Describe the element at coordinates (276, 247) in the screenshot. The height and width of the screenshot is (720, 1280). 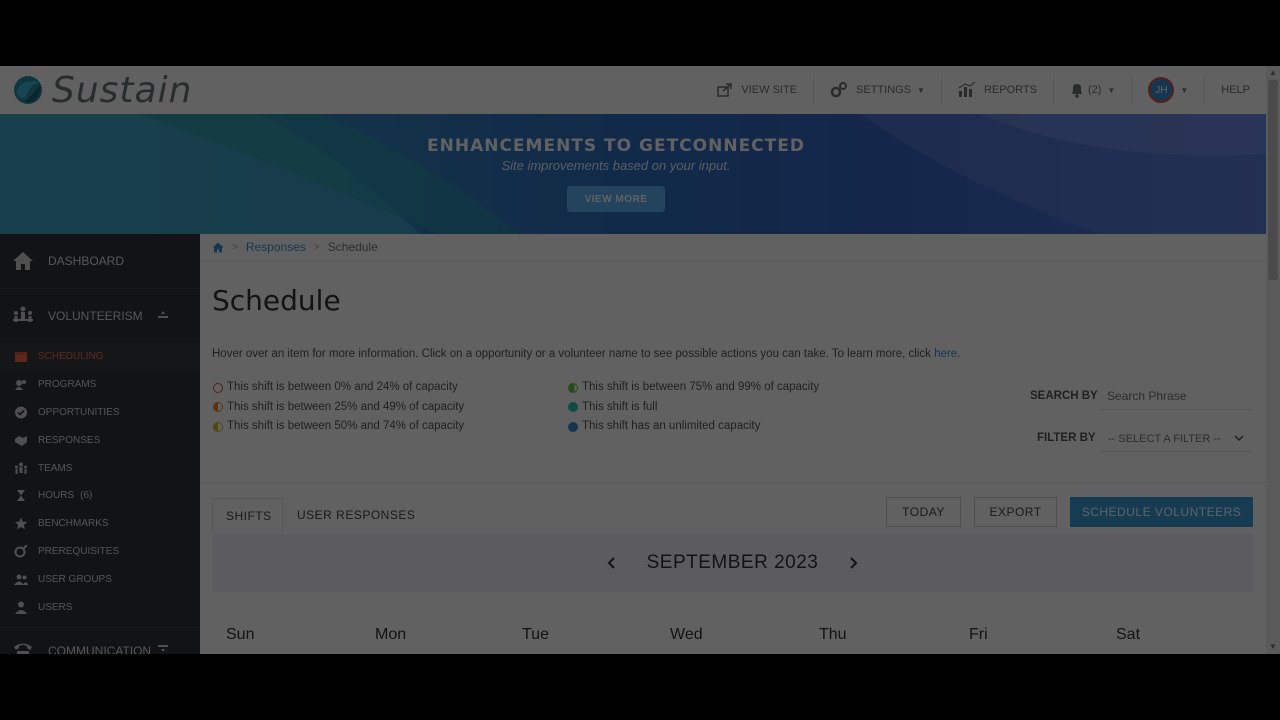
I see `breadcrumb-responses-link: Responses` at that location.